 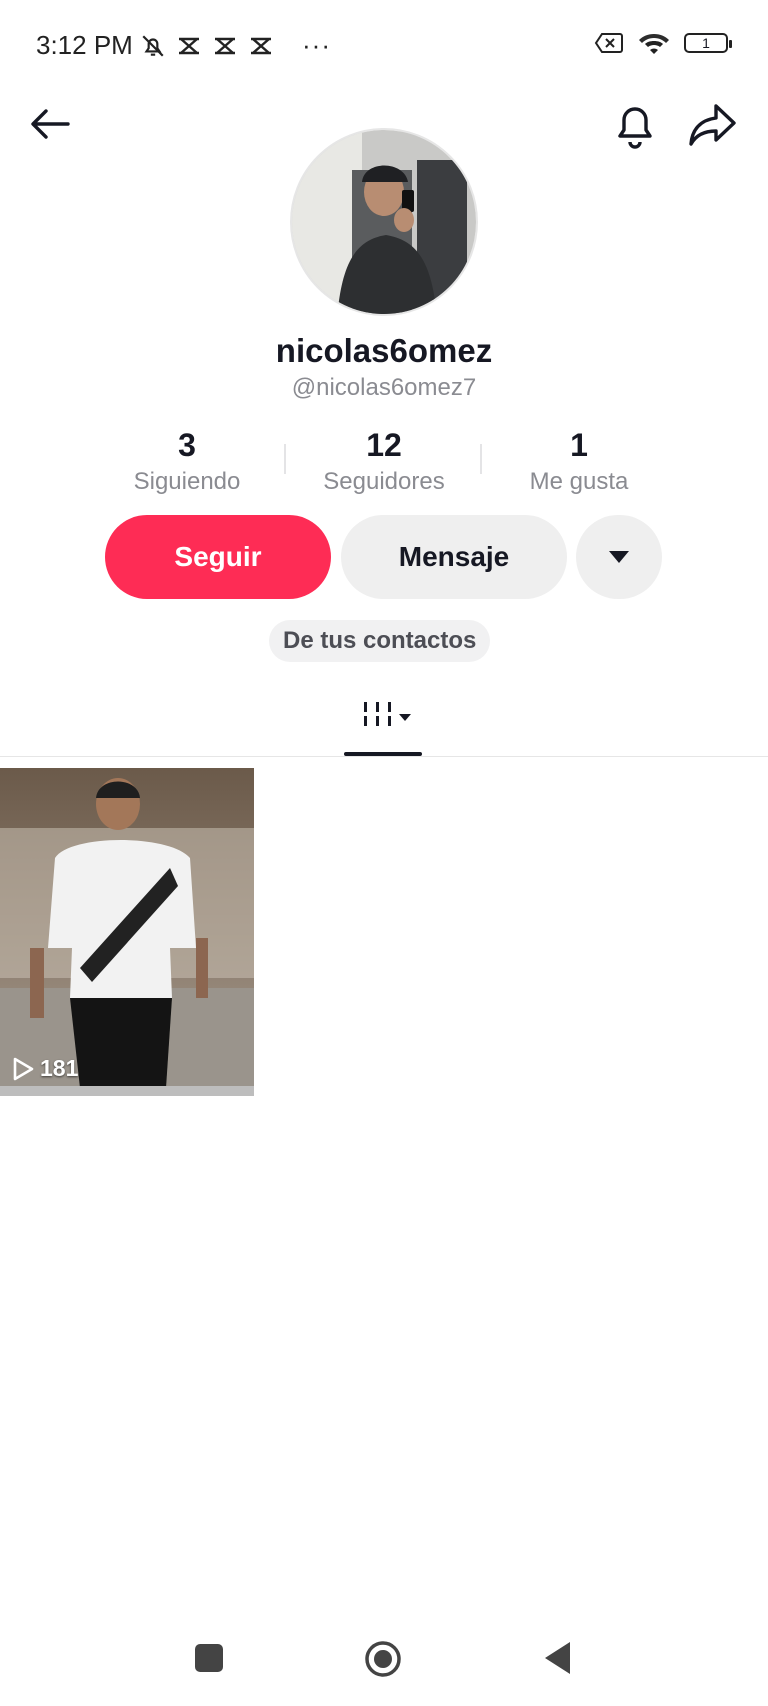 I want to click on message-button: Mensaje, so click(x=454, y=557).